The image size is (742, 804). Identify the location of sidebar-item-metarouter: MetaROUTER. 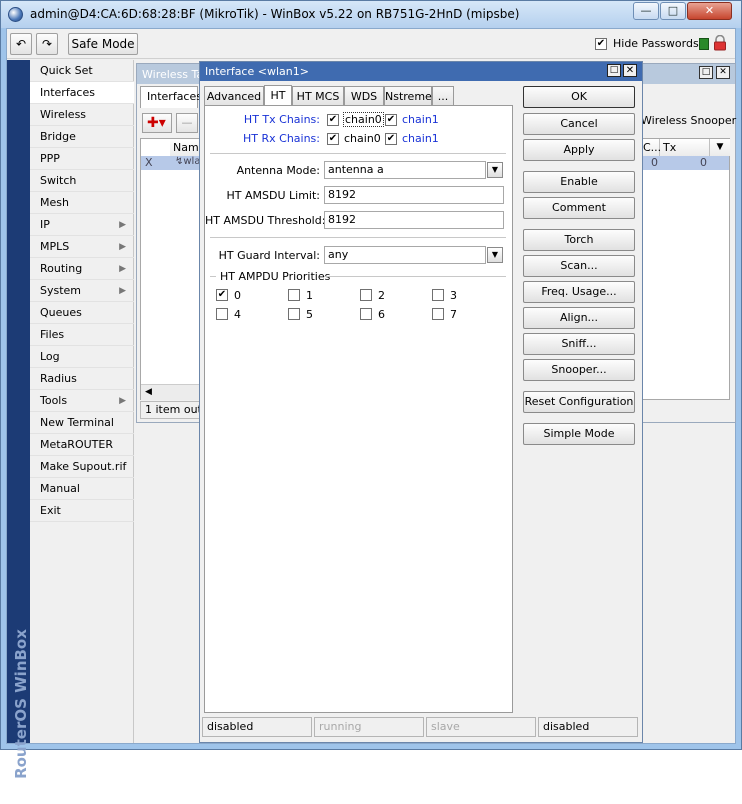
(82, 445).